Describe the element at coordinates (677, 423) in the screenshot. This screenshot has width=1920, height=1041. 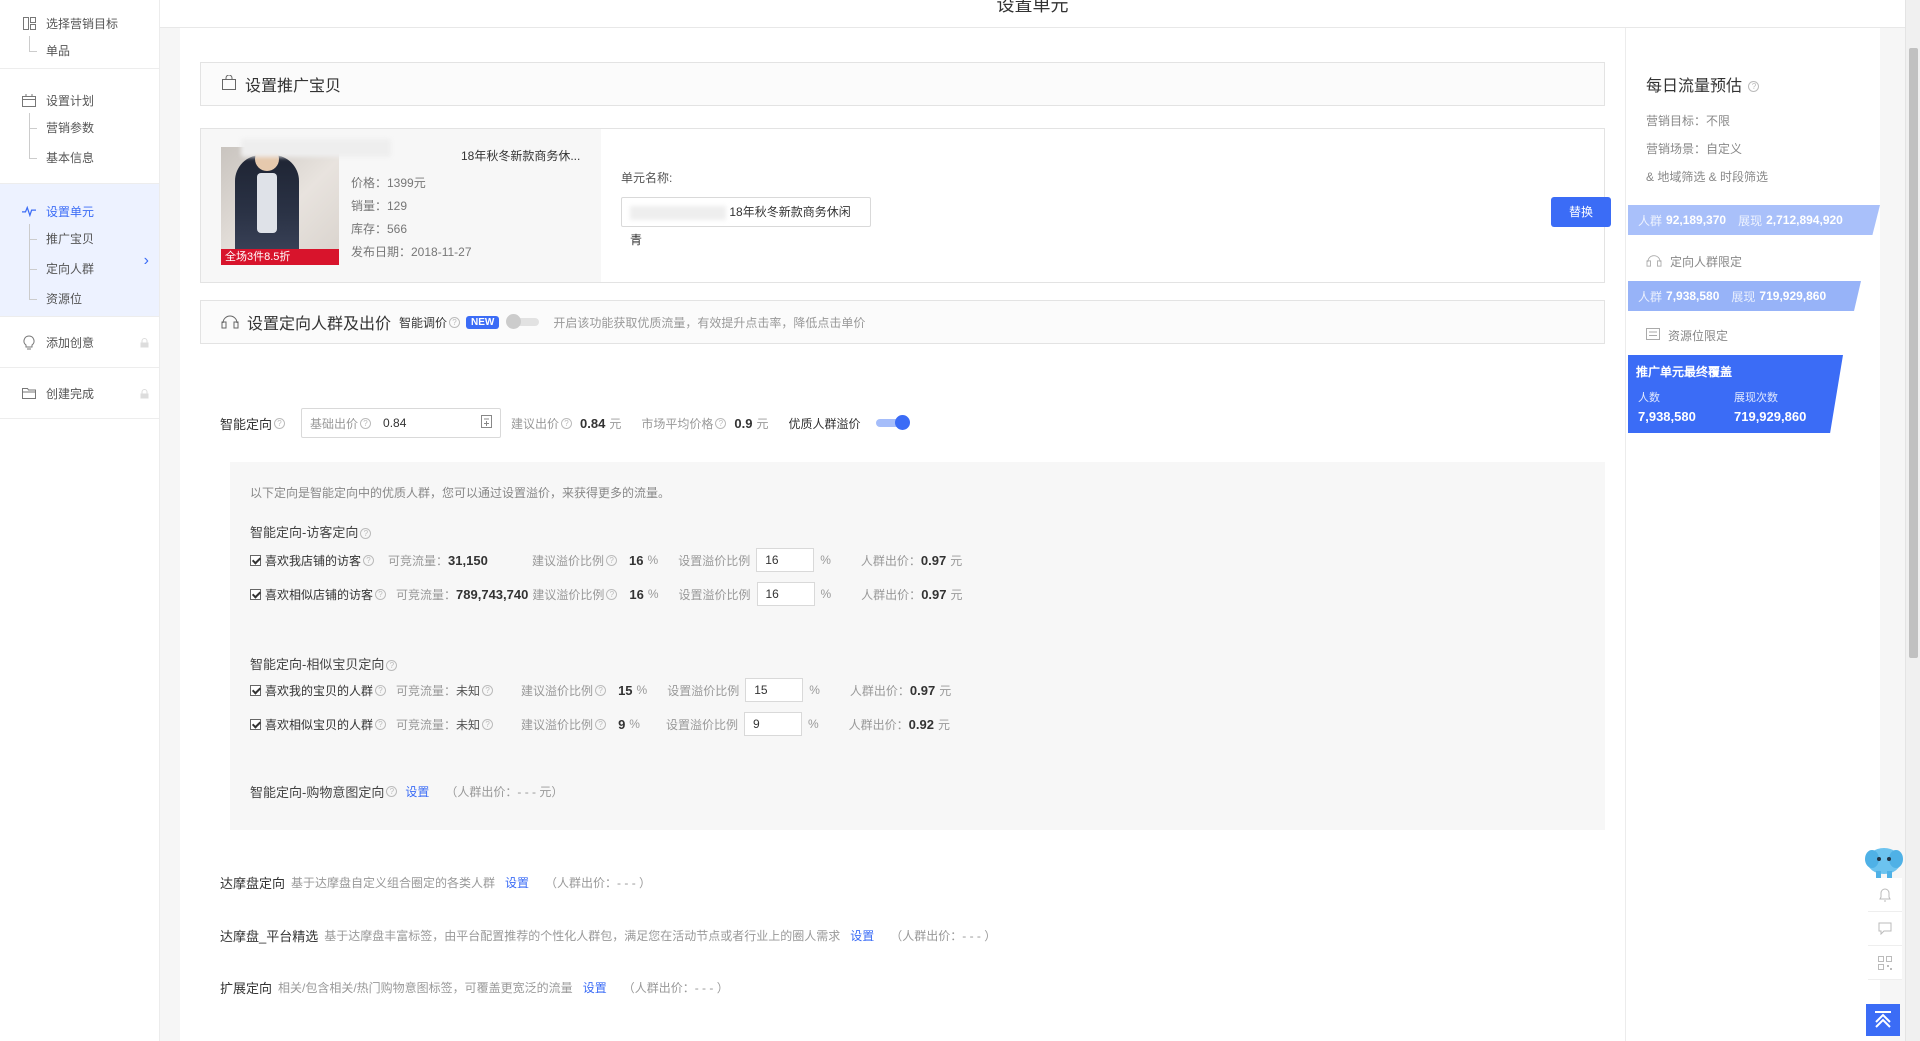
I see `market-avg-label: 市场平均价格` at that location.